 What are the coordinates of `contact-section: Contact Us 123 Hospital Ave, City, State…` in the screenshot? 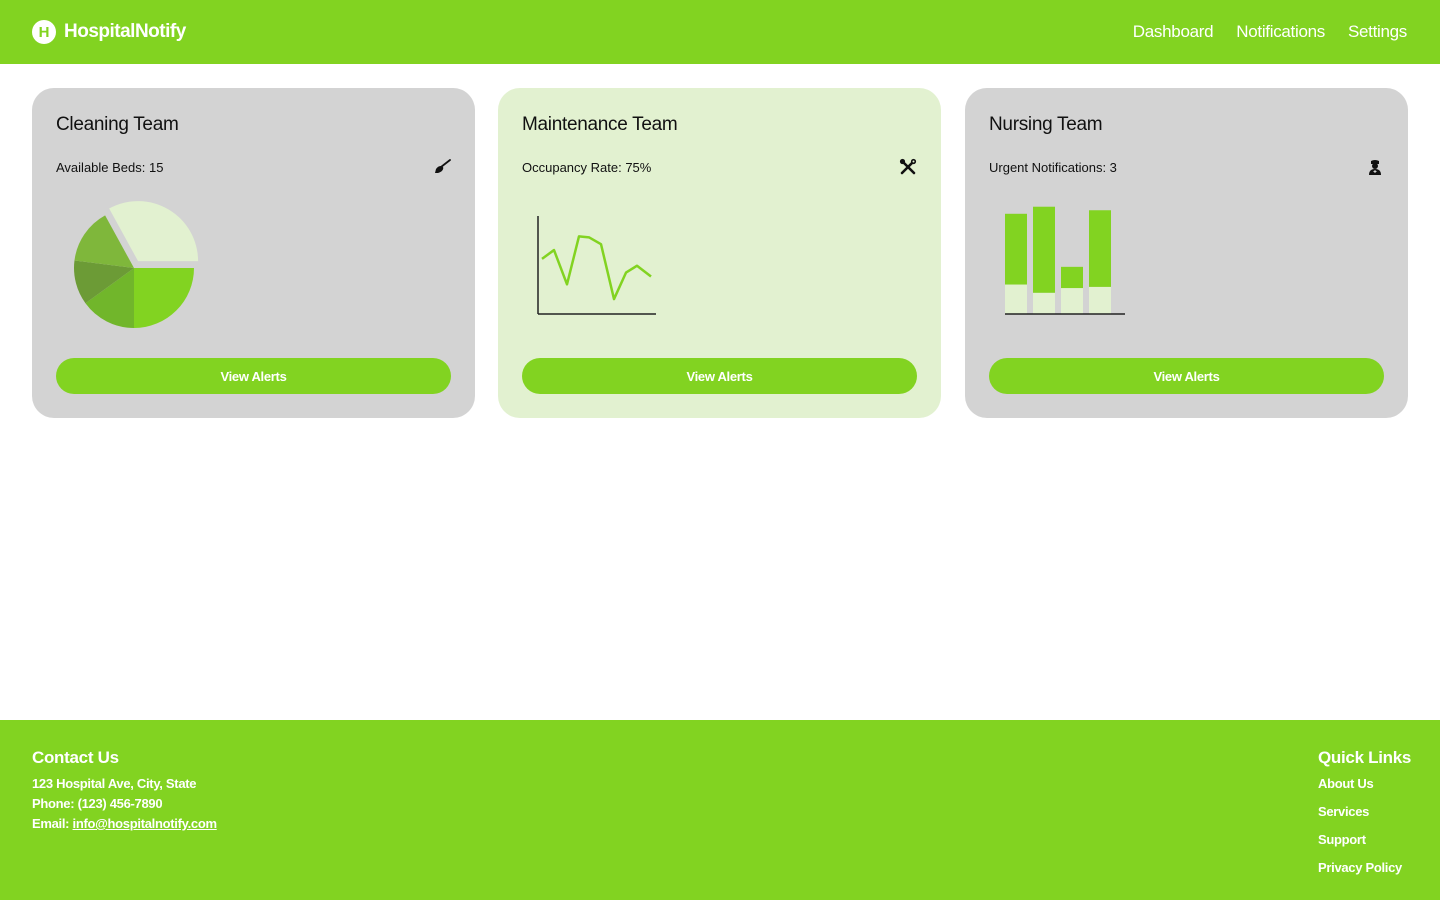 It's located at (124, 791).